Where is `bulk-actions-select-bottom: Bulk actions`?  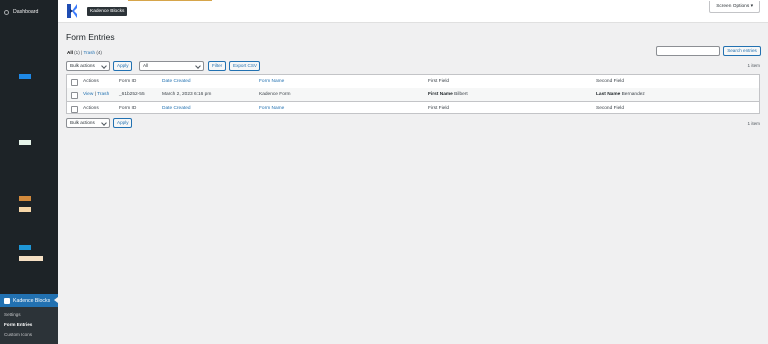
bulk-actions-select-bottom: Bulk actions is located at coordinates (88, 123).